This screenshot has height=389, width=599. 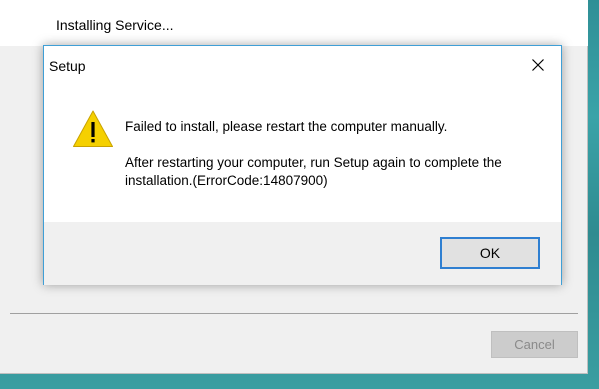 I want to click on dialog-titlebar: Setup, so click(x=302, y=65).